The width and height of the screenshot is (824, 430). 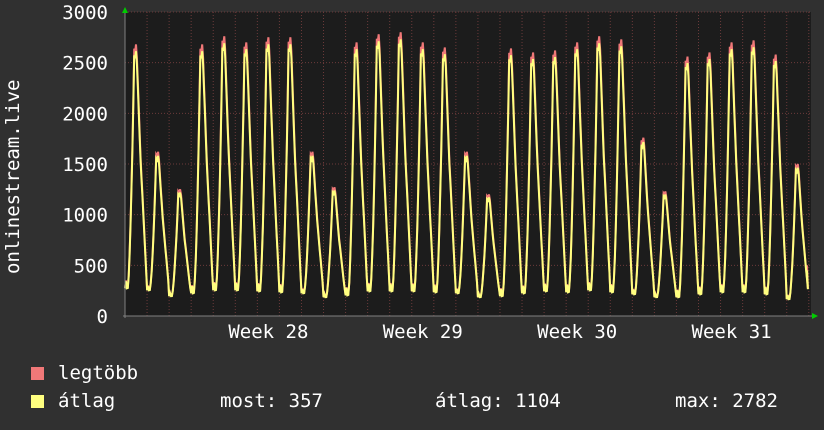 I want to click on y-tick-label: 1000, so click(x=85, y=216).